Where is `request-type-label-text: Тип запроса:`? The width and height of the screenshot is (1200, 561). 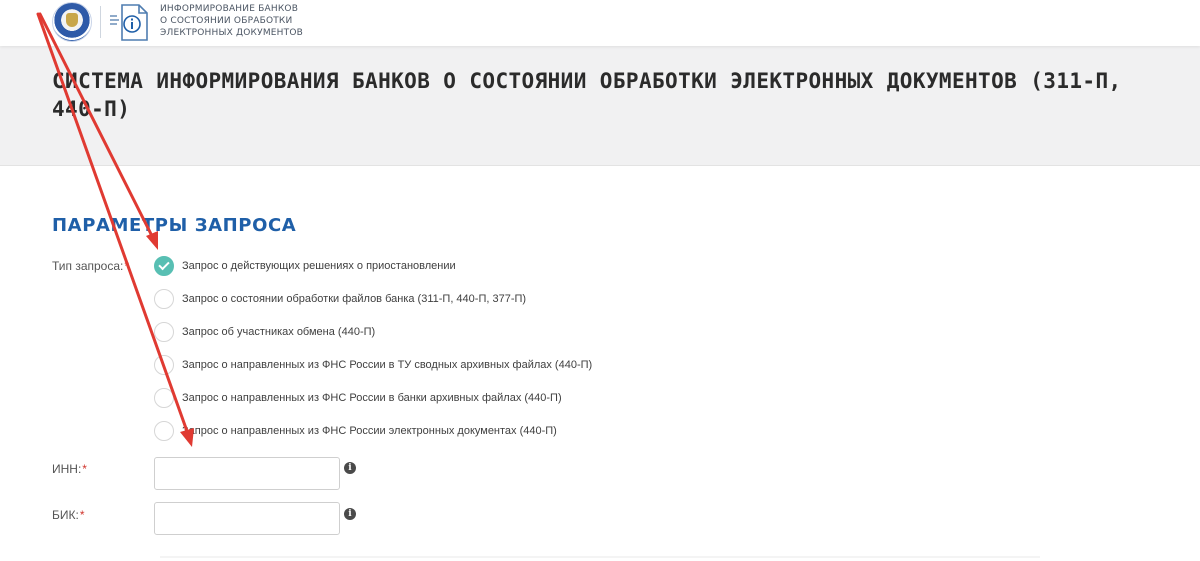 request-type-label-text: Тип запроса: is located at coordinates (88, 266).